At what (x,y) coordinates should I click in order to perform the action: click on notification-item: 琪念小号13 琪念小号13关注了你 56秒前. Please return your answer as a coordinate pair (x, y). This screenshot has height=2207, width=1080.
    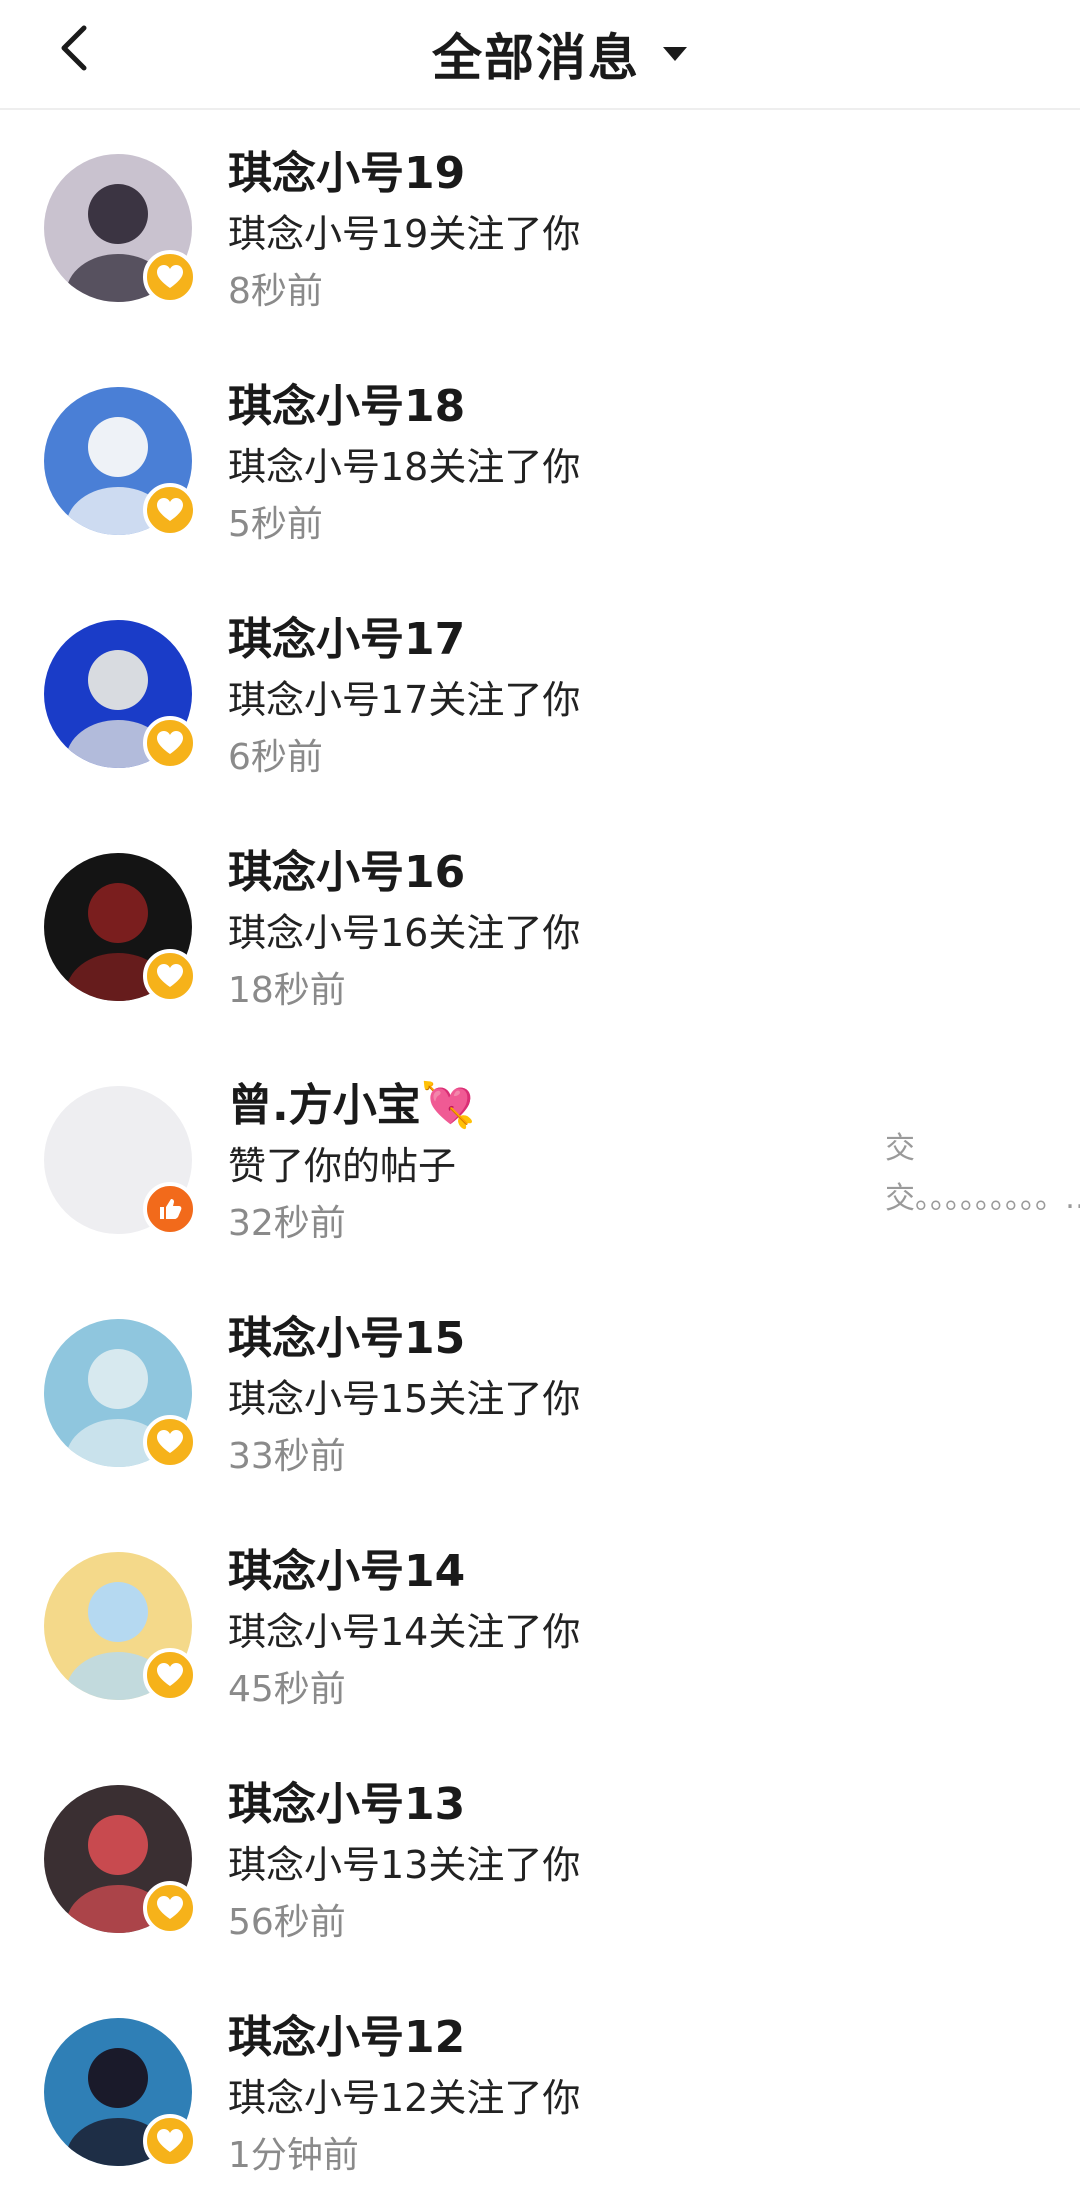
    Looking at the image, I should click on (540, 1857).